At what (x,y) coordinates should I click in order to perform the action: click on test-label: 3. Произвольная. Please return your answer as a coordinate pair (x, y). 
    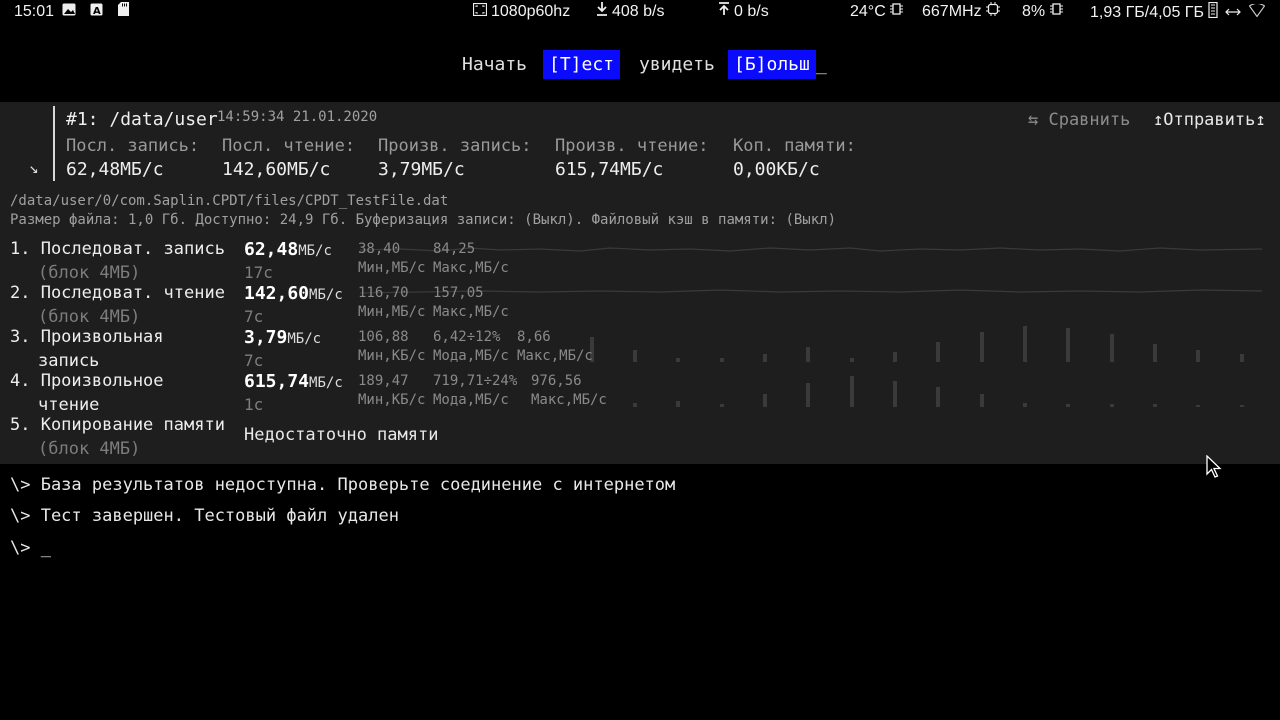
    Looking at the image, I should click on (87, 337).